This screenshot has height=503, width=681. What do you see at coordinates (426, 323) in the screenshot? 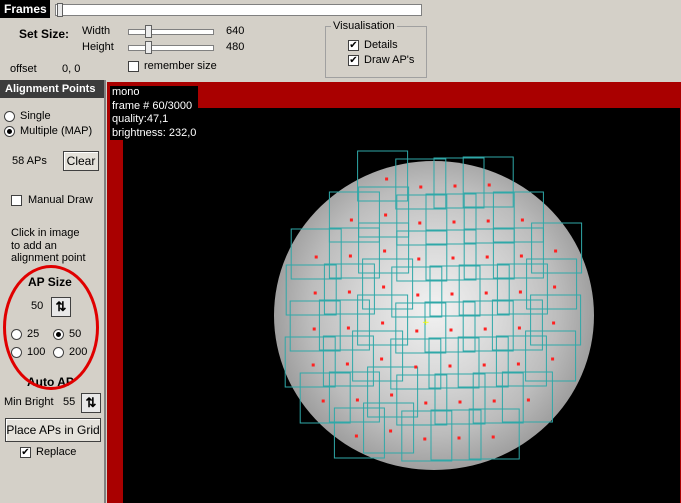
I see `cursor-crosshair-icon: +` at bounding box center [426, 323].